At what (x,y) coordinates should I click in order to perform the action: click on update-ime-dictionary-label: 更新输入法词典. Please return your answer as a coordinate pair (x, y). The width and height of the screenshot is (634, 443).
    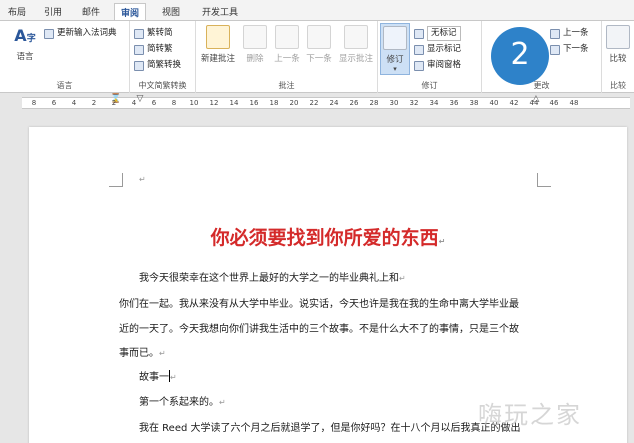
    Looking at the image, I should click on (87, 33).